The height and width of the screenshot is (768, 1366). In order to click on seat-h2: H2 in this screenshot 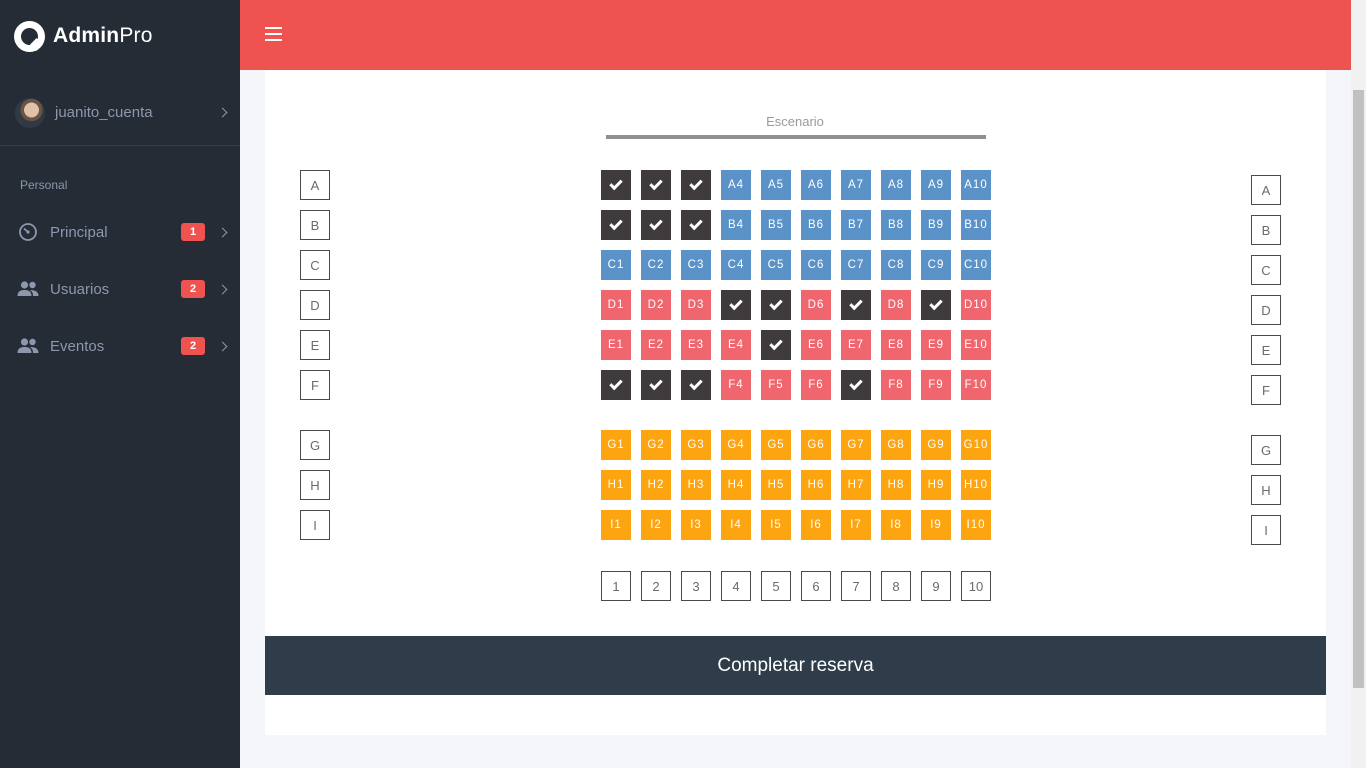, I will do `click(656, 485)`.